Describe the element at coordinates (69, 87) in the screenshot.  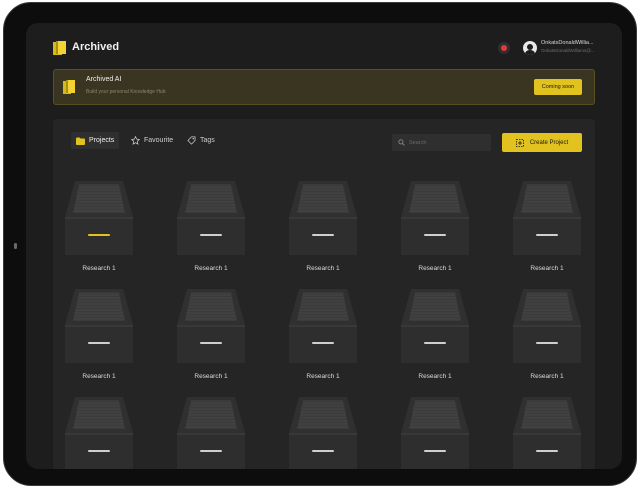
I see `archive-ai-icon` at that location.